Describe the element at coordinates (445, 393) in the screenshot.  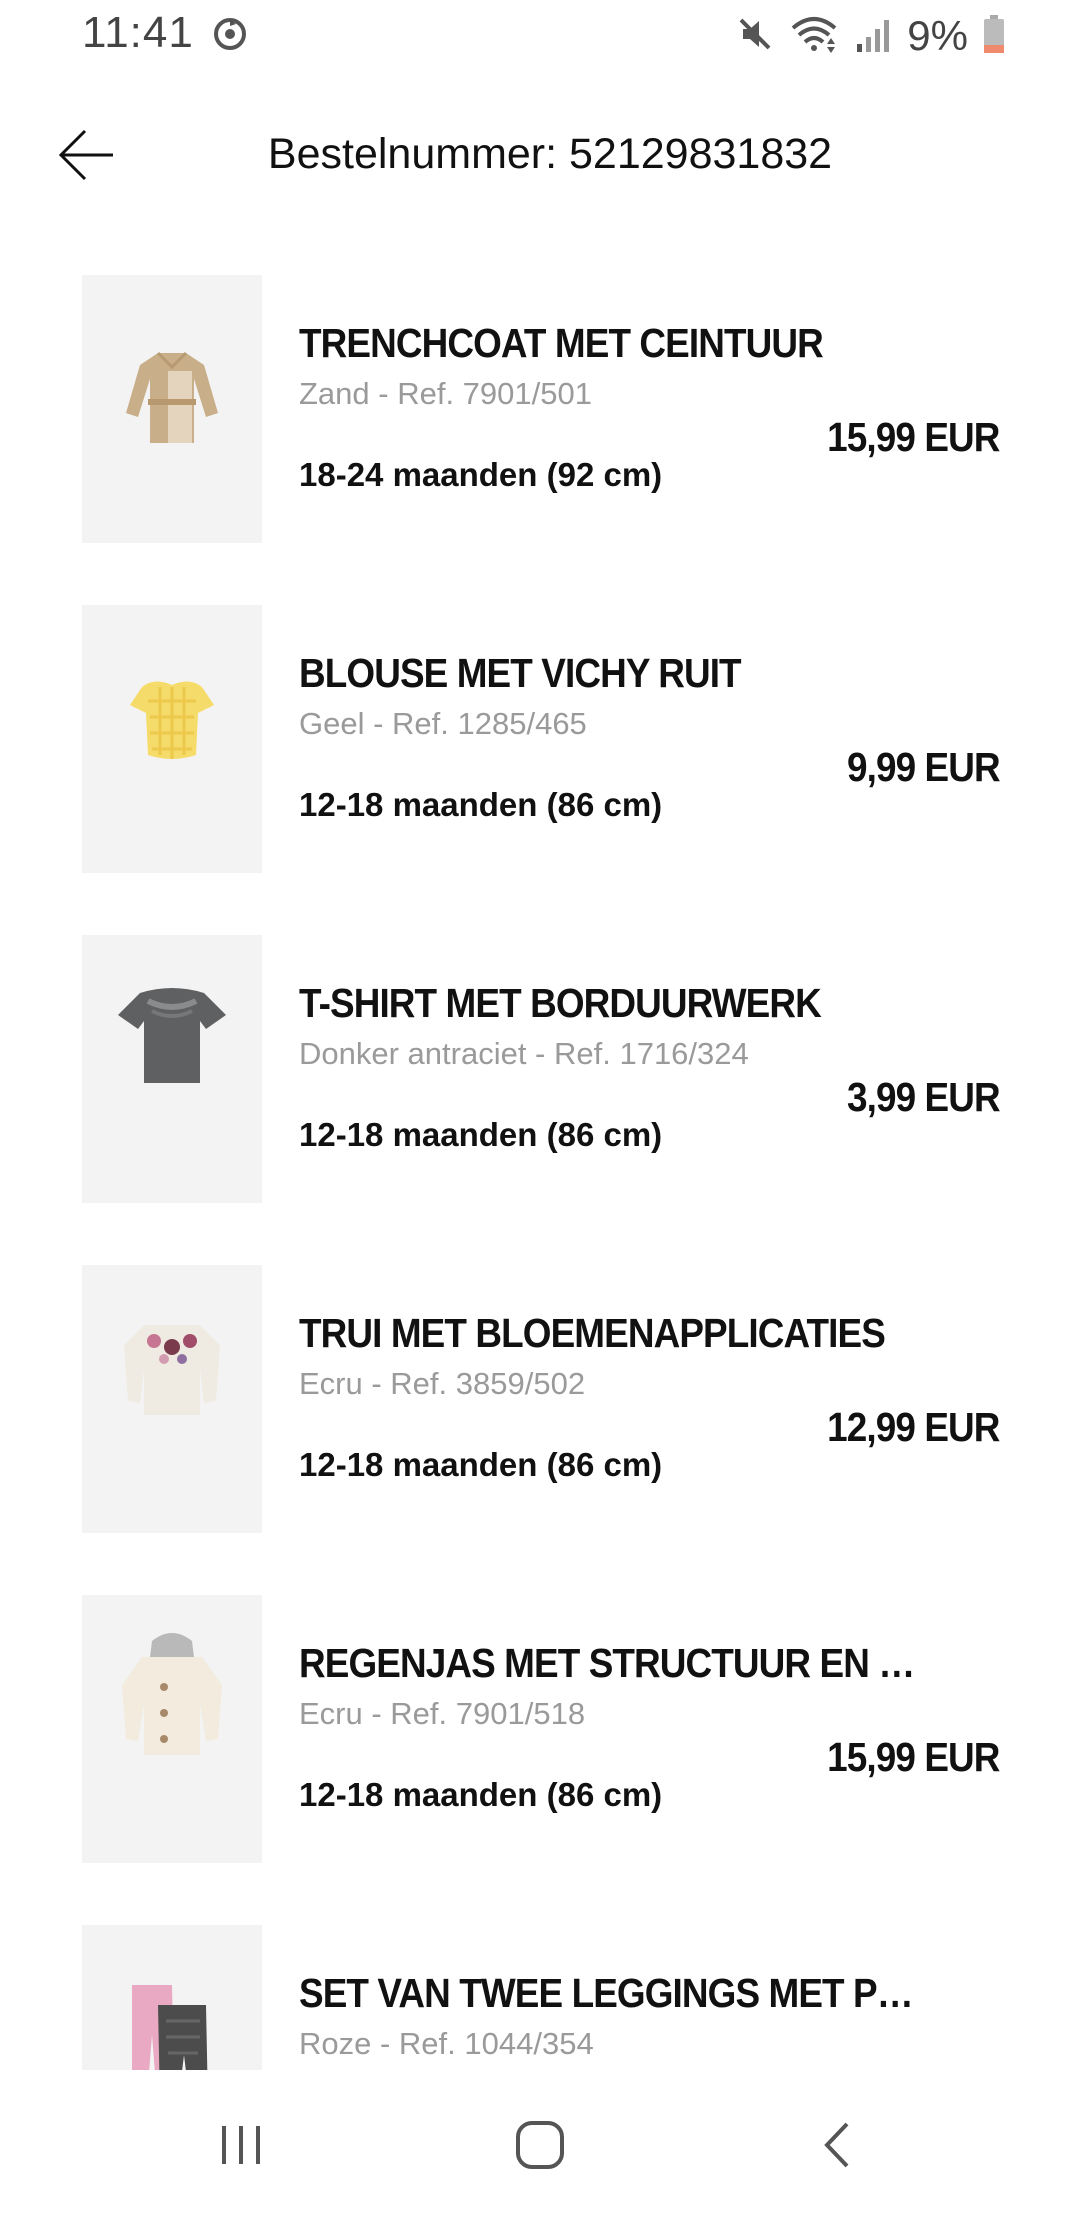
I see `product-reference: Zand - Ref. 7901/501` at that location.